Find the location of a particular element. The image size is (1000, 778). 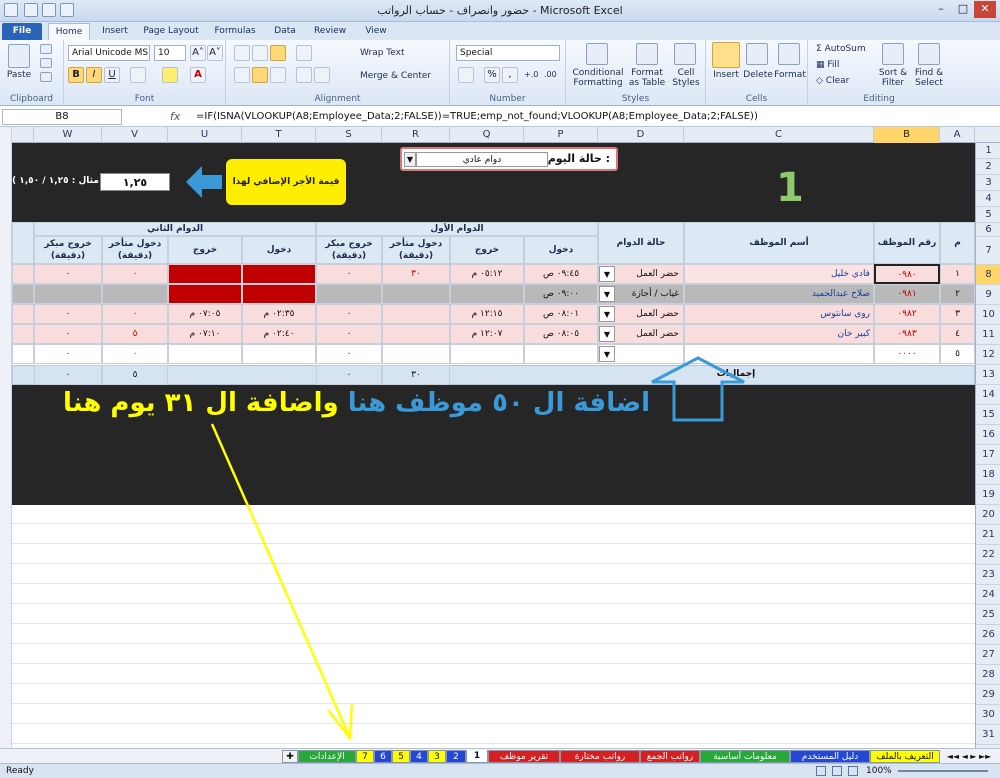

fx-icon: fx is located at coordinates (175, 116).